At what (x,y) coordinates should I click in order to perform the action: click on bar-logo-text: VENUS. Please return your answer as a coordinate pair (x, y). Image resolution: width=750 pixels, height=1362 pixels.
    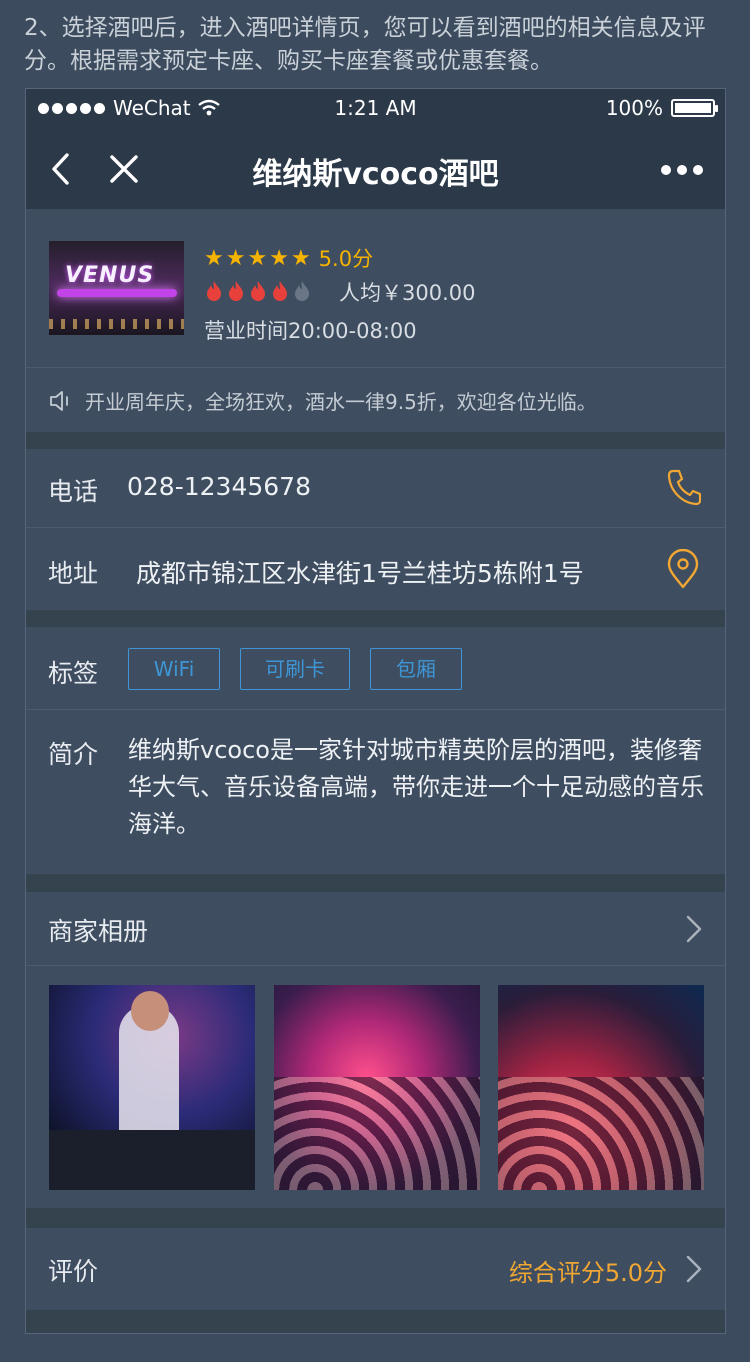
    Looking at the image, I should click on (110, 275).